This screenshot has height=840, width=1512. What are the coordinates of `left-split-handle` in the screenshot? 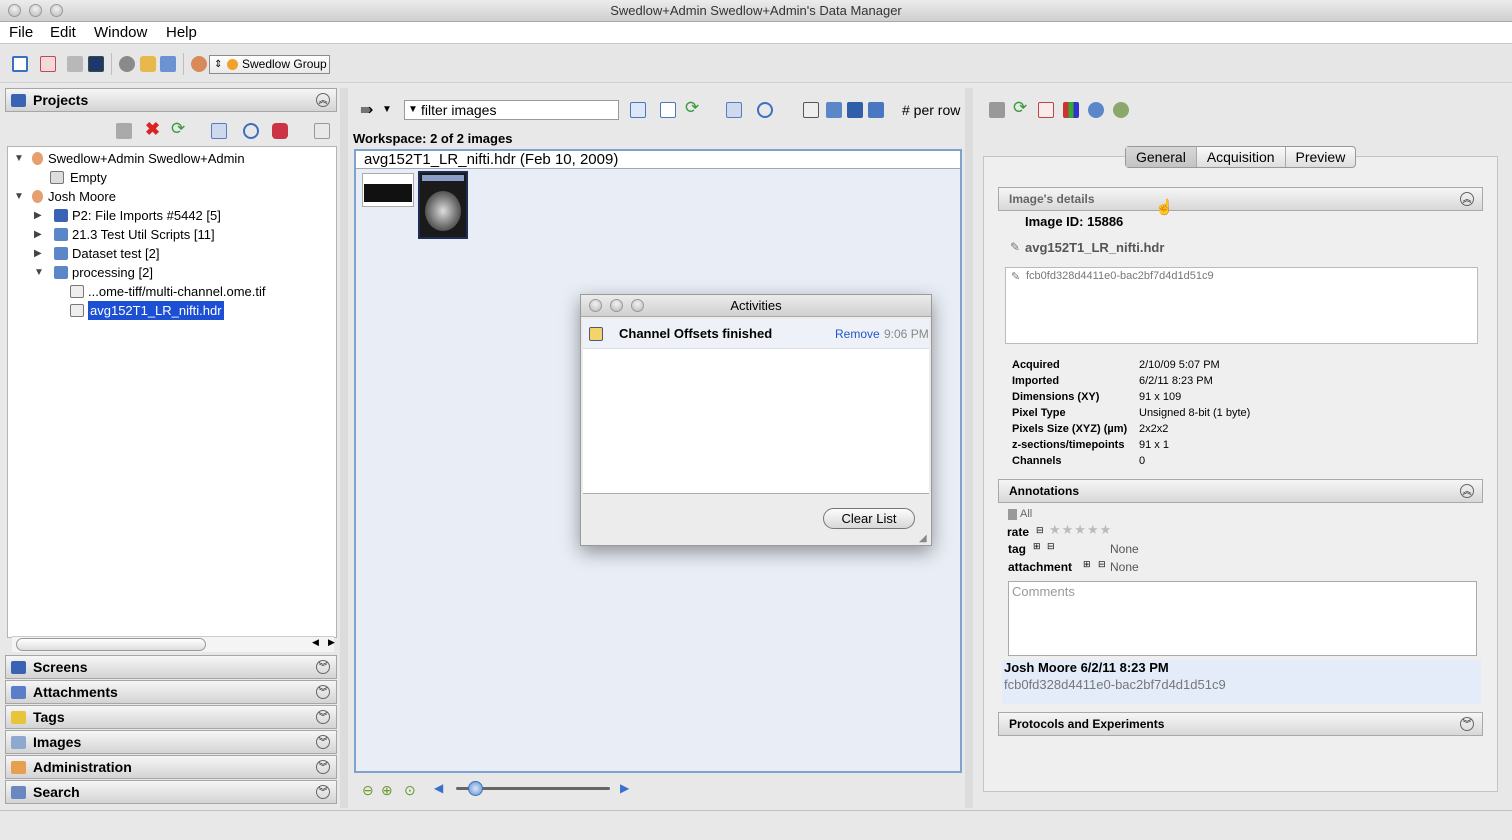 It's located at (344, 448).